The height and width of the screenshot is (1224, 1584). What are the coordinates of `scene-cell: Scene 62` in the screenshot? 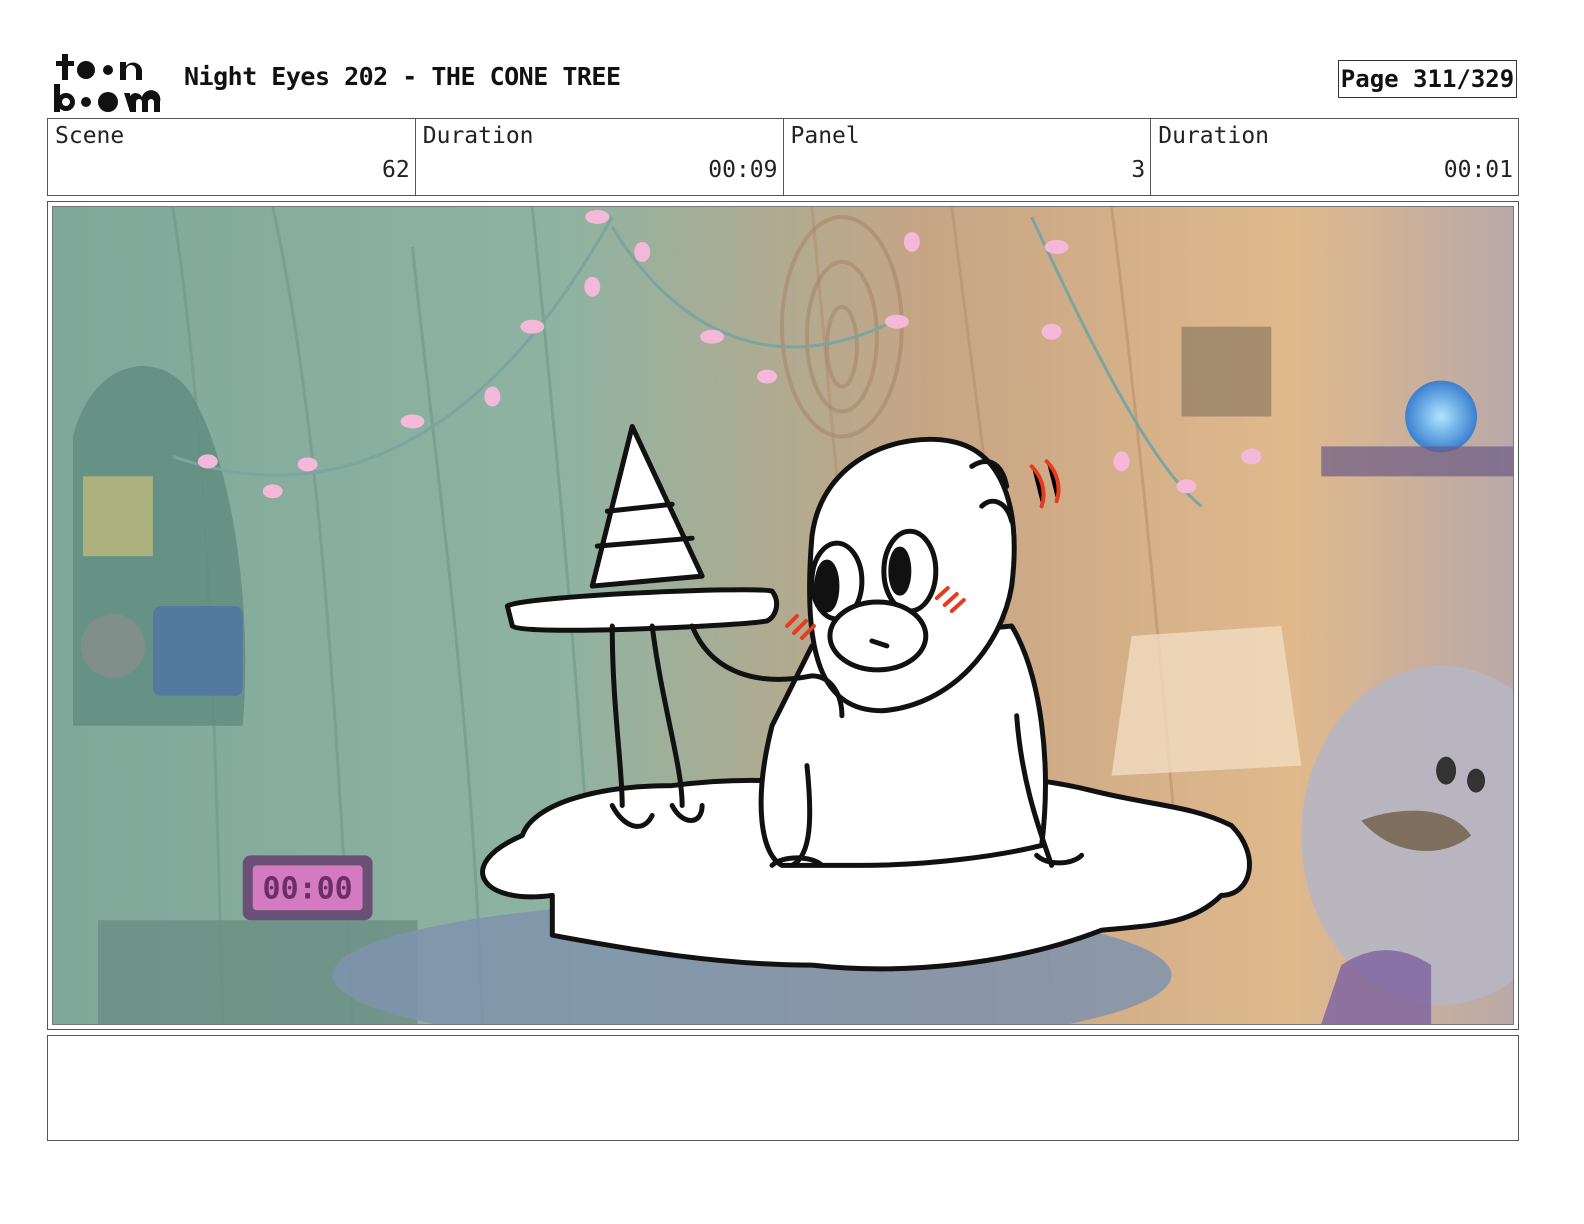 It's located at (232, 157).